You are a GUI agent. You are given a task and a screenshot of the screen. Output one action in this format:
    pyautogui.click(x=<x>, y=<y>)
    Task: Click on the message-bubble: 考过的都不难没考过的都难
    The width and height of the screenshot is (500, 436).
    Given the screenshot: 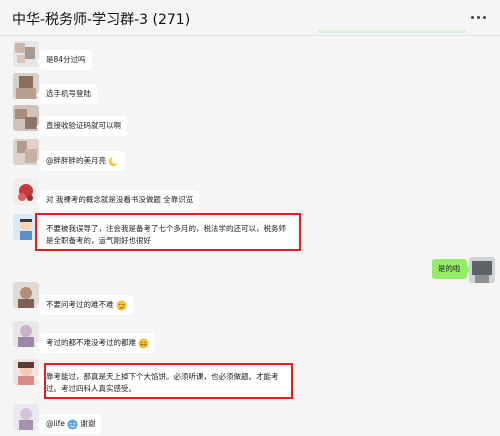 What is the action you would take?
    pyautogui.click(x=95, y=343)
    